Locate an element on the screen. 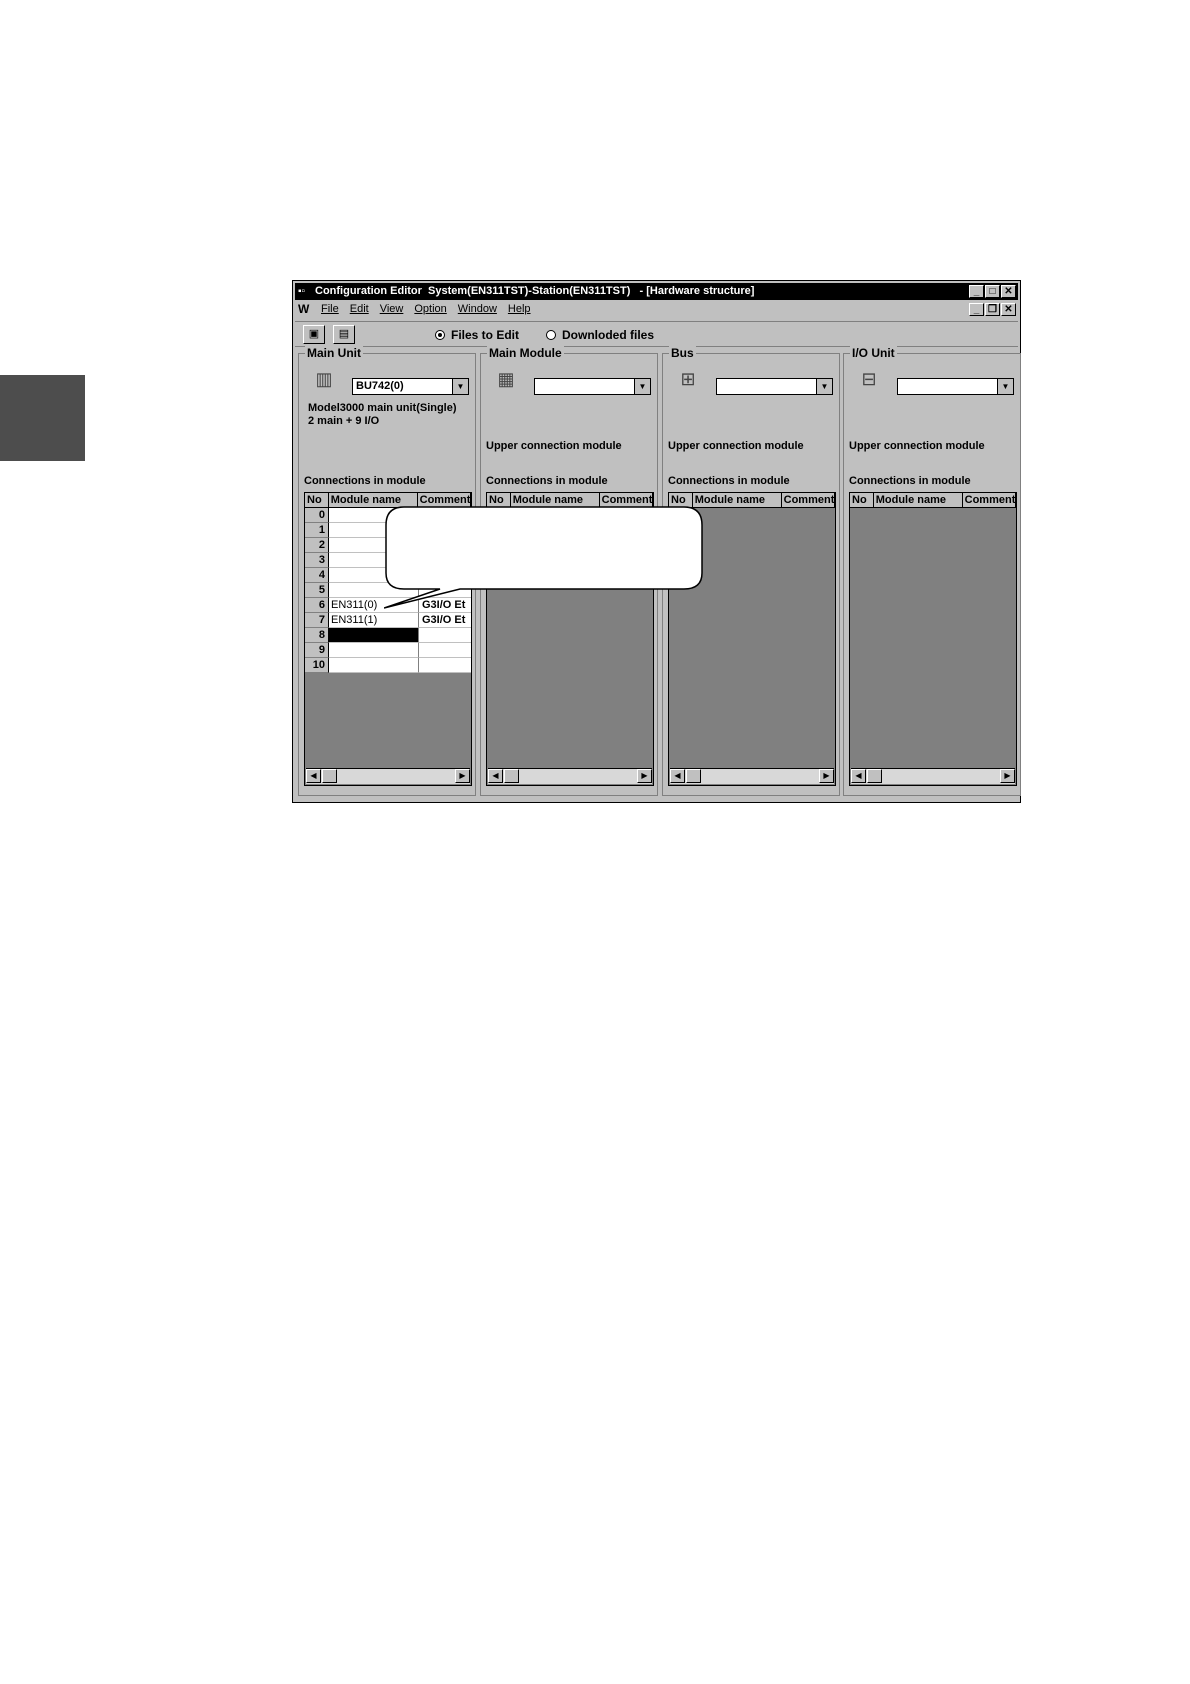 The height and width of the screenshot is (1684, 1190). page-side-tab is located at coordinates (42, 418).